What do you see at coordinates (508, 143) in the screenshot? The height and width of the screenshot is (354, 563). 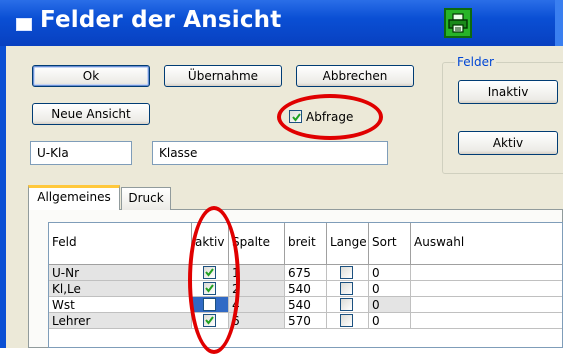 I see `aktiv-button: Aktiv` at bounding box center [508, 143].